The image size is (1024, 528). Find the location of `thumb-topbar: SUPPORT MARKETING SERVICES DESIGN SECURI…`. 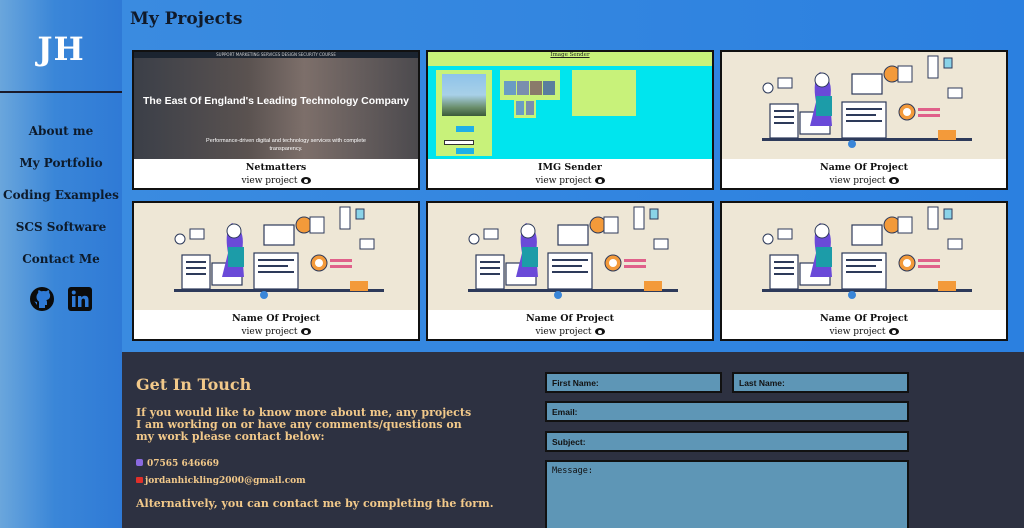

thumb-topbar: SUPPORT MARKETING SERVICES DESIGN SECURI… is located at coordinates (276, 55).